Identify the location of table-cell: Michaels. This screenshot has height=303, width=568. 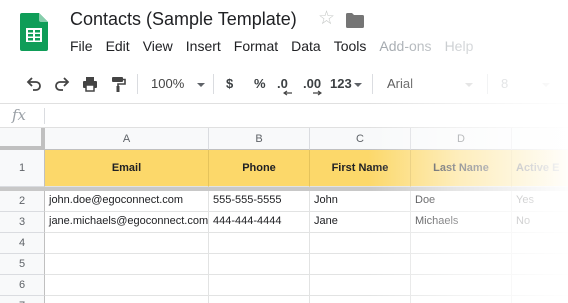
(461, 222).